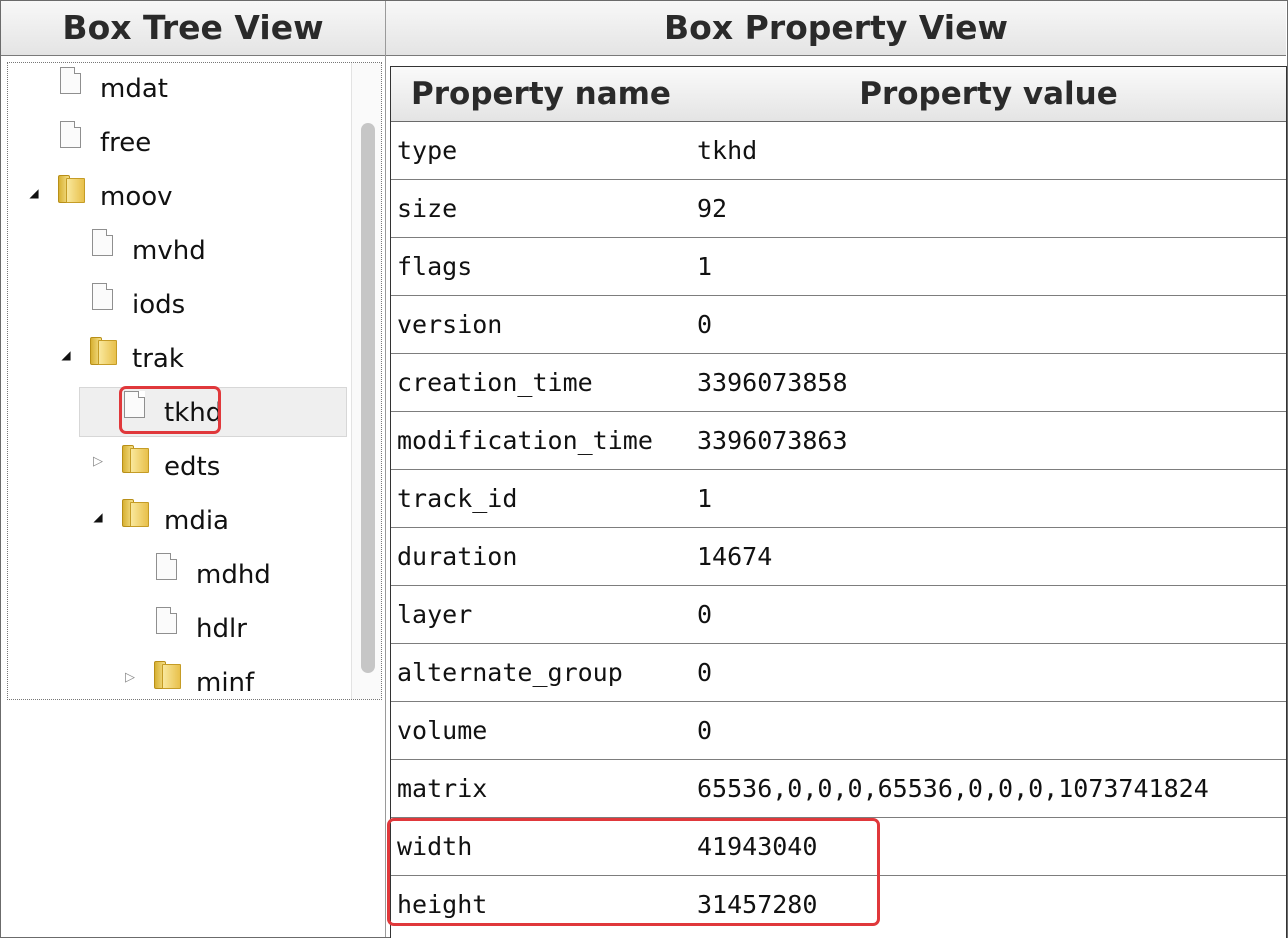 The width and height of the screenshot is (1288, 938). Describe the element at coordinates (385, 496) in the screenshot. I see `pane-divider` at that location.